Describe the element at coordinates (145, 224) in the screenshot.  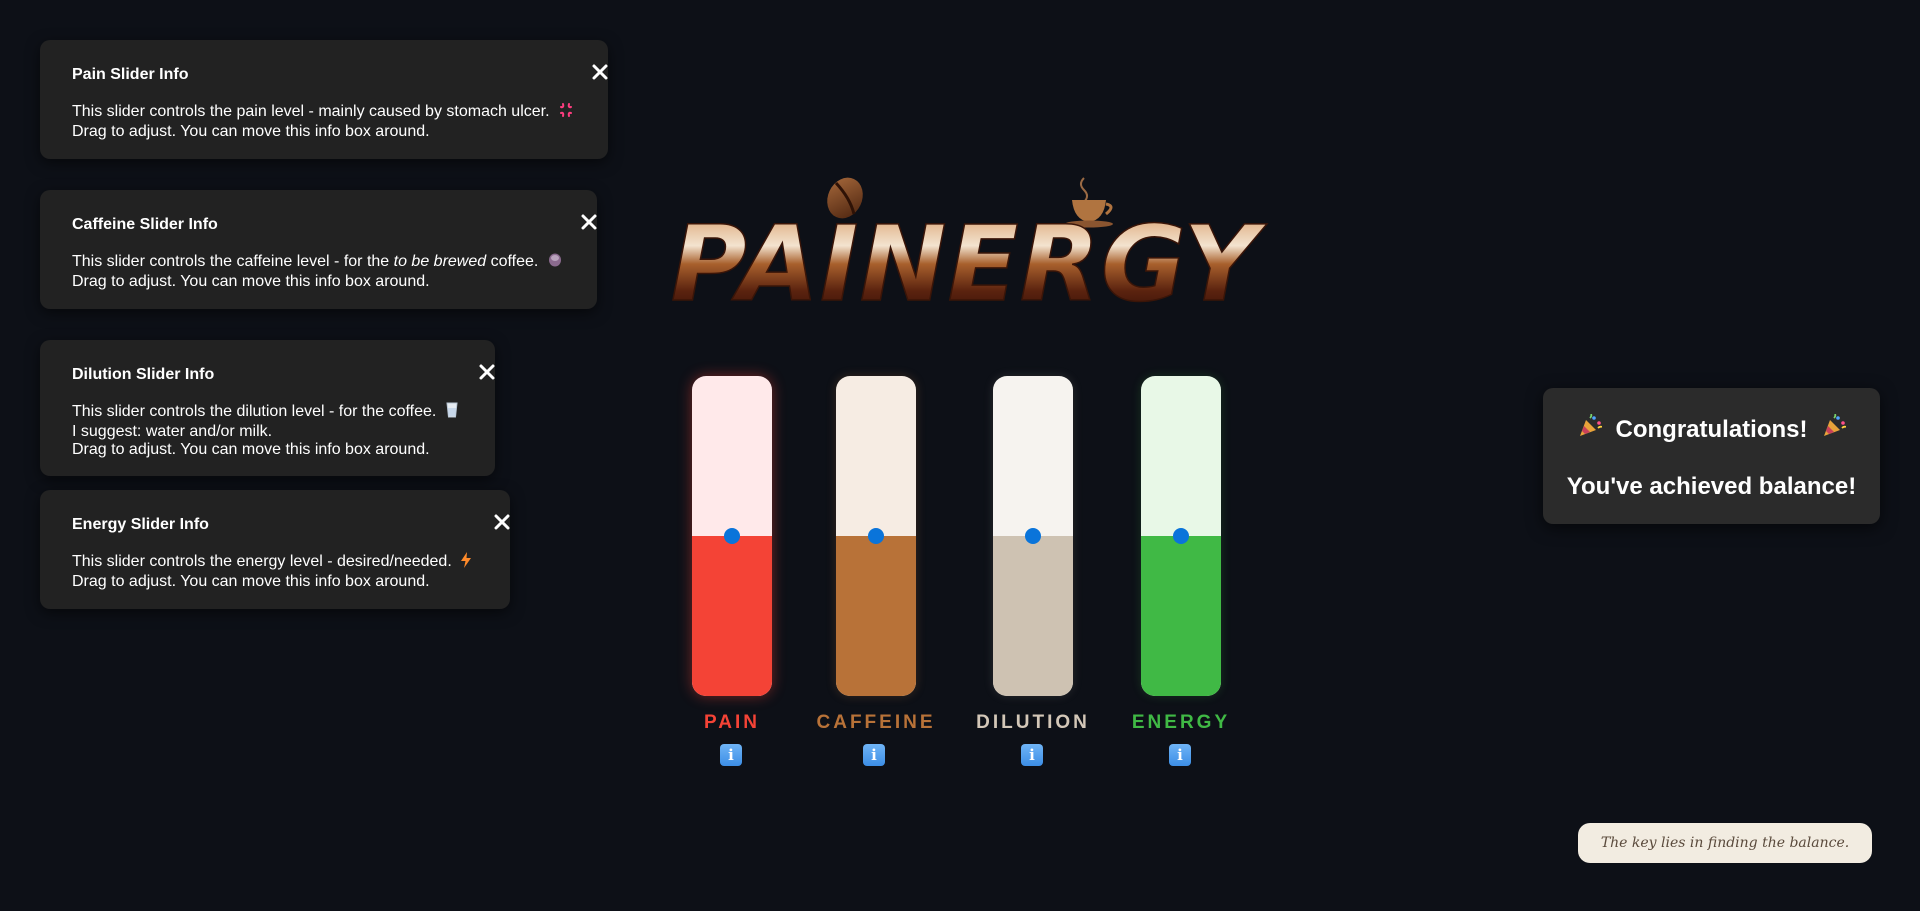
I see `caffeine-info-title: Caffeine Slider Info` at that location.